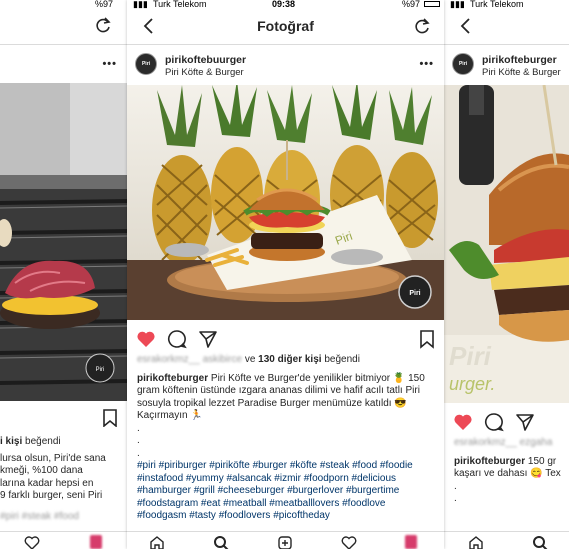 The image size is (569, 549). I want to click on caption-line2-right: kaşarı ve dahası 😋 Tex, so click(507, 473).